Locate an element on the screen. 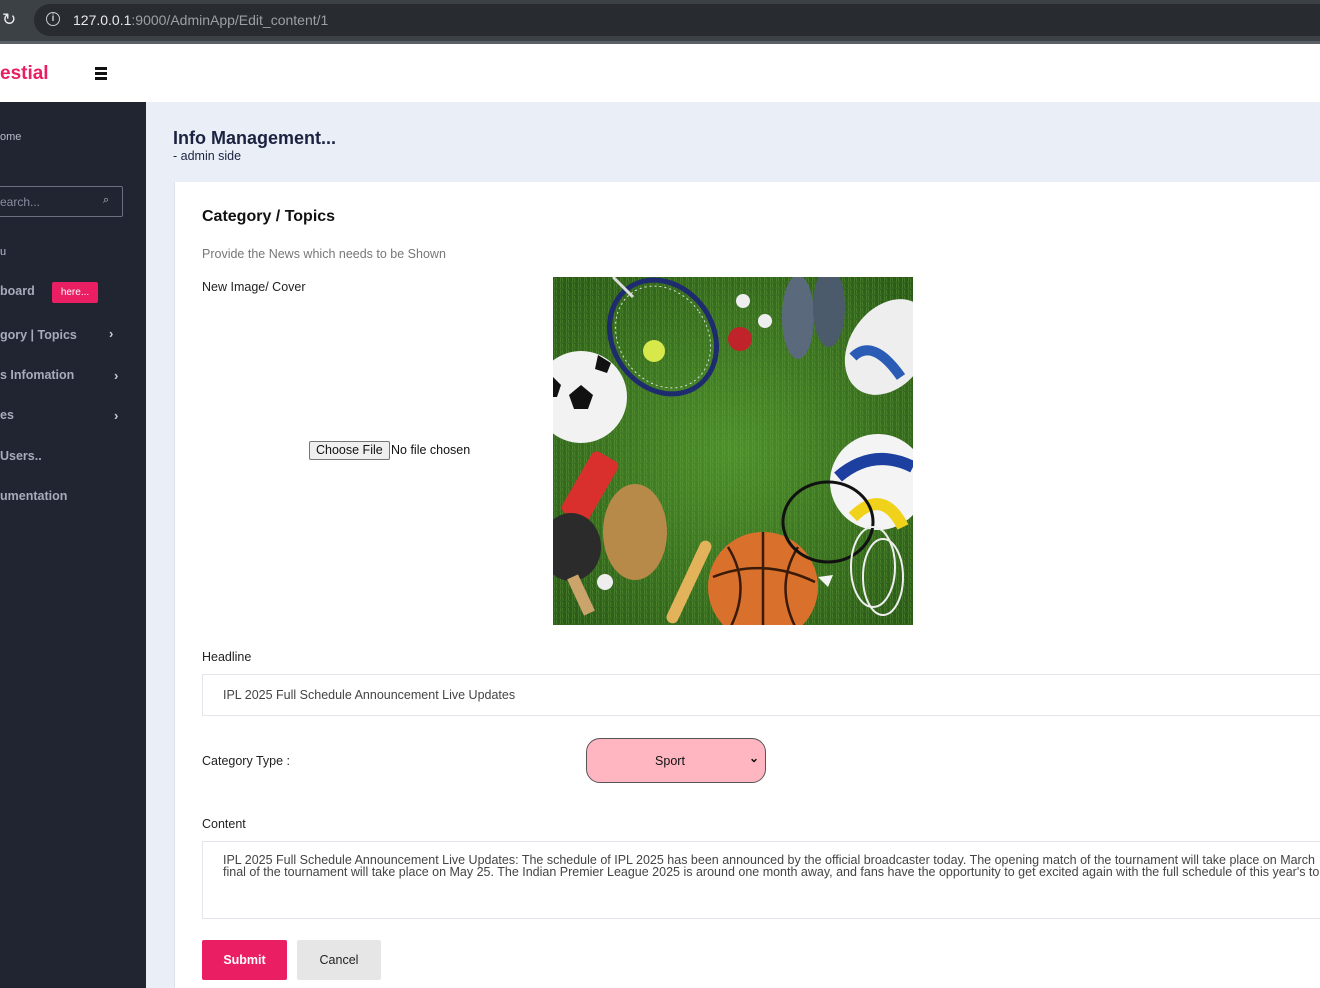 The image size is (1320, 988). chevron-down-icon: ⌄ is located at coordinates (753, 758).